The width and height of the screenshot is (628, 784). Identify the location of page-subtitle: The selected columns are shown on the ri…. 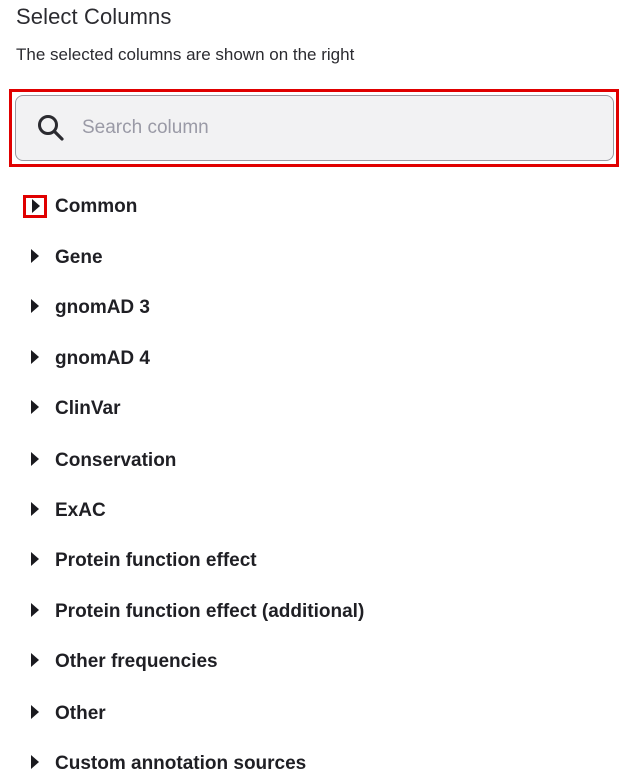
(185, 54).